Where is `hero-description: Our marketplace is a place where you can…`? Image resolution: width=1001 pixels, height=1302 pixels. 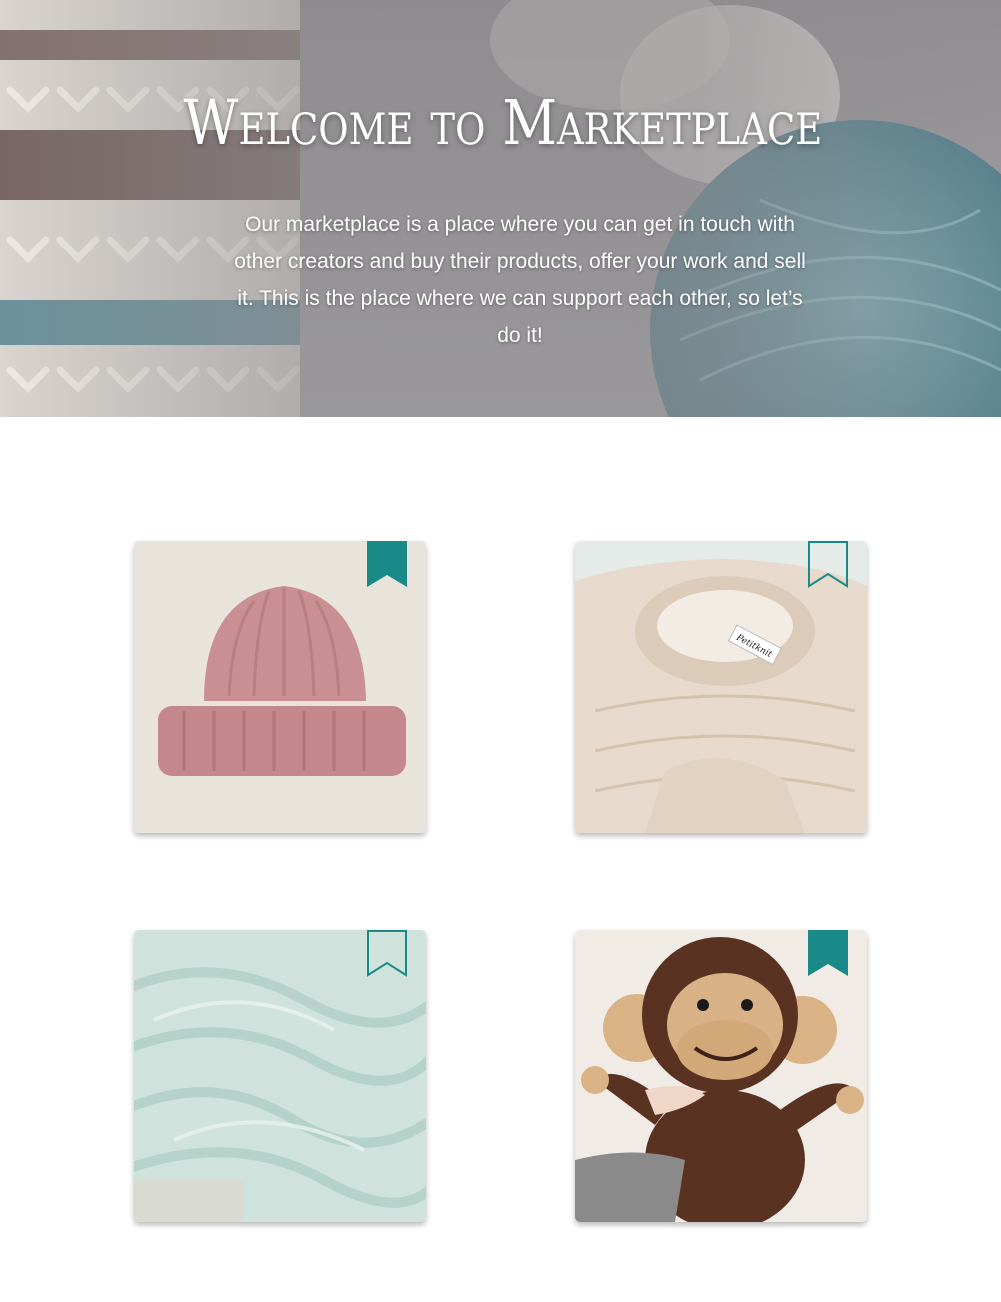 hero-description: Our marketplace is a place where you can… is located at coordinates (520, 280).